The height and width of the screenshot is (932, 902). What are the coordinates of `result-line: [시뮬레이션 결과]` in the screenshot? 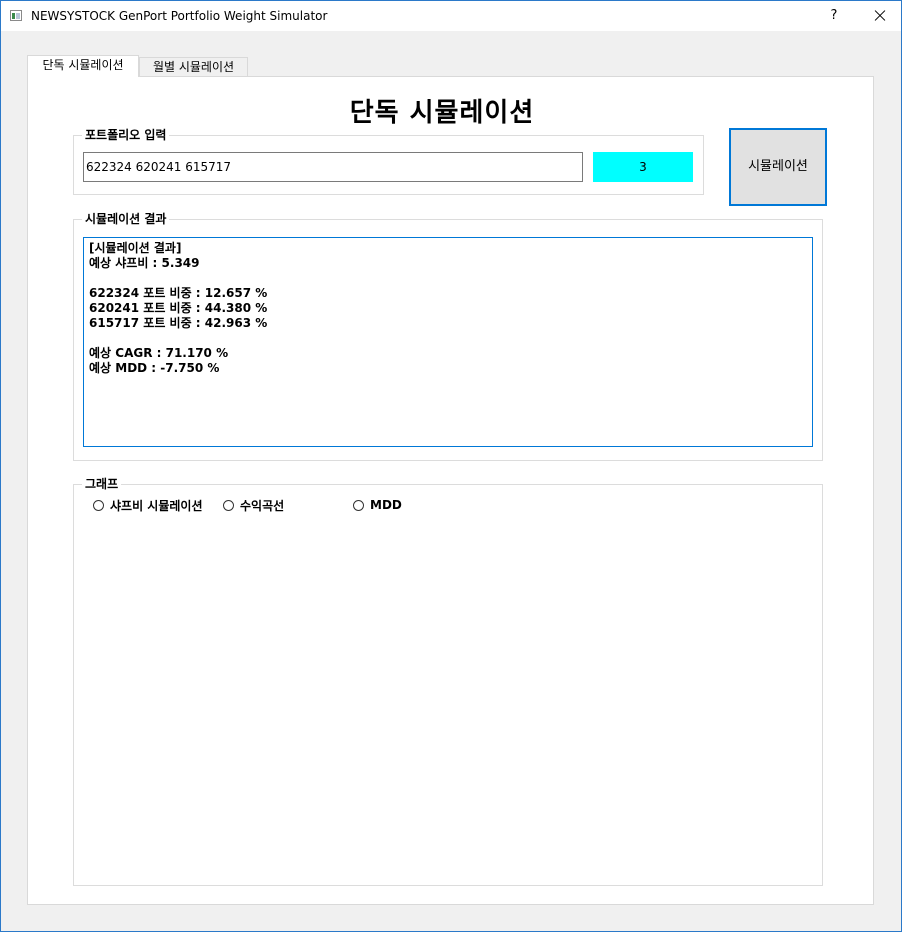 It's located at (135, 248).